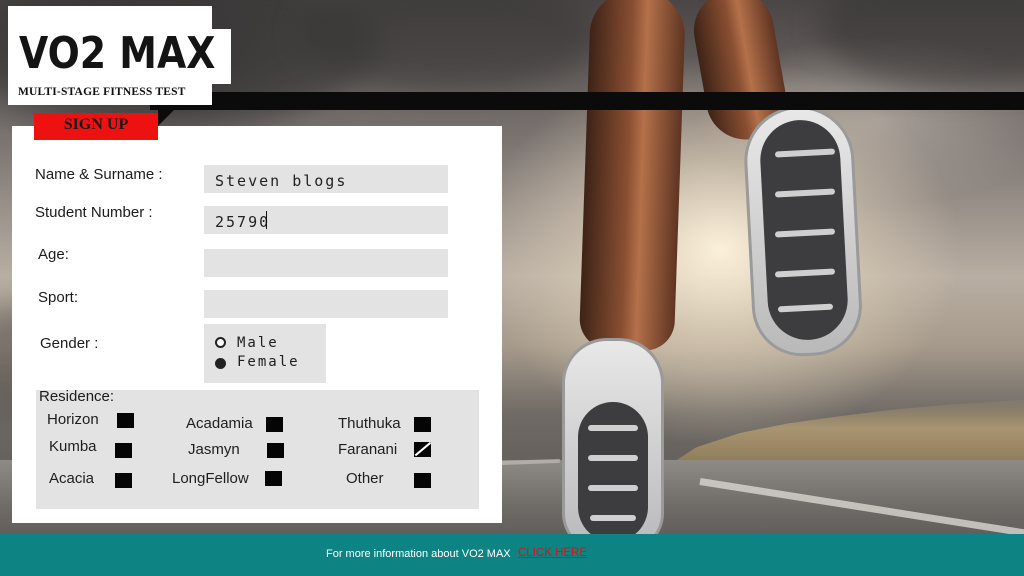 The image size is (1024, 576). I want to click on residence-label: Residence:, so click(77, 396).